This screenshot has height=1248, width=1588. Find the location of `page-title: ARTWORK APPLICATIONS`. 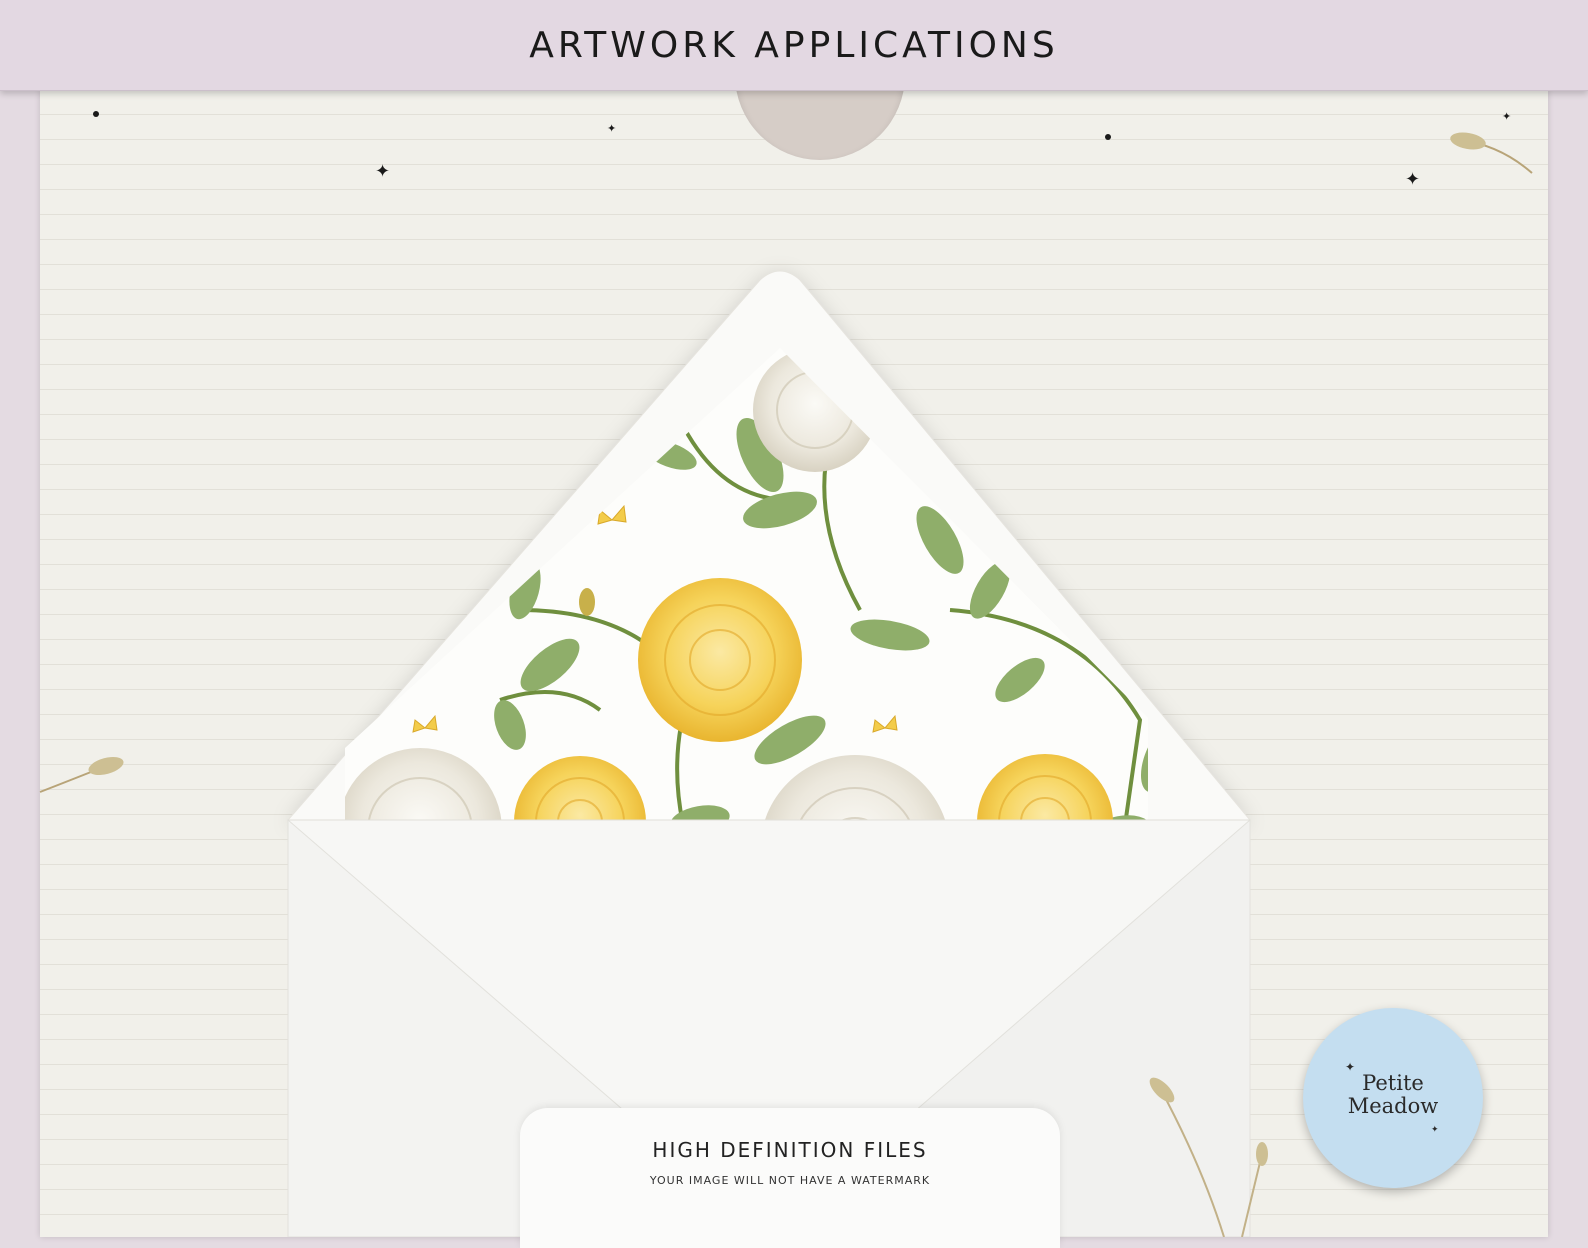

page-title: ARTWORK APPLICATIONS is located at coordinates (794, 45).